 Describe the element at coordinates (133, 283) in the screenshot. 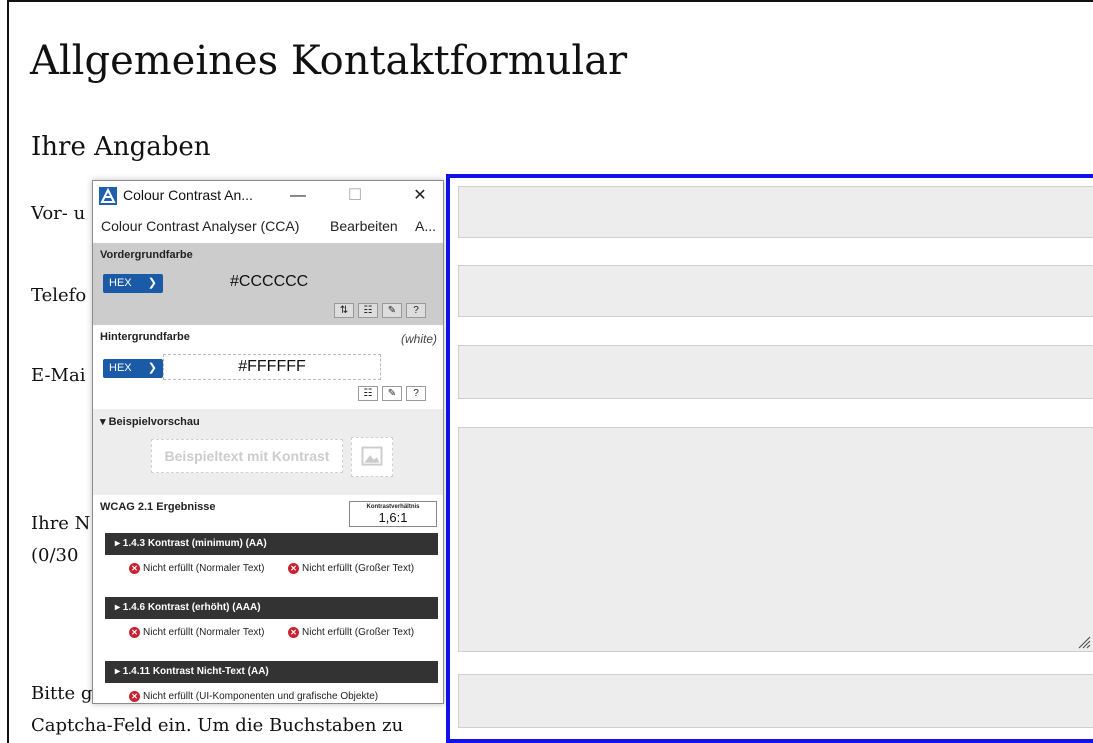

I see `foreground-format-select: HEX ❯` at that location.